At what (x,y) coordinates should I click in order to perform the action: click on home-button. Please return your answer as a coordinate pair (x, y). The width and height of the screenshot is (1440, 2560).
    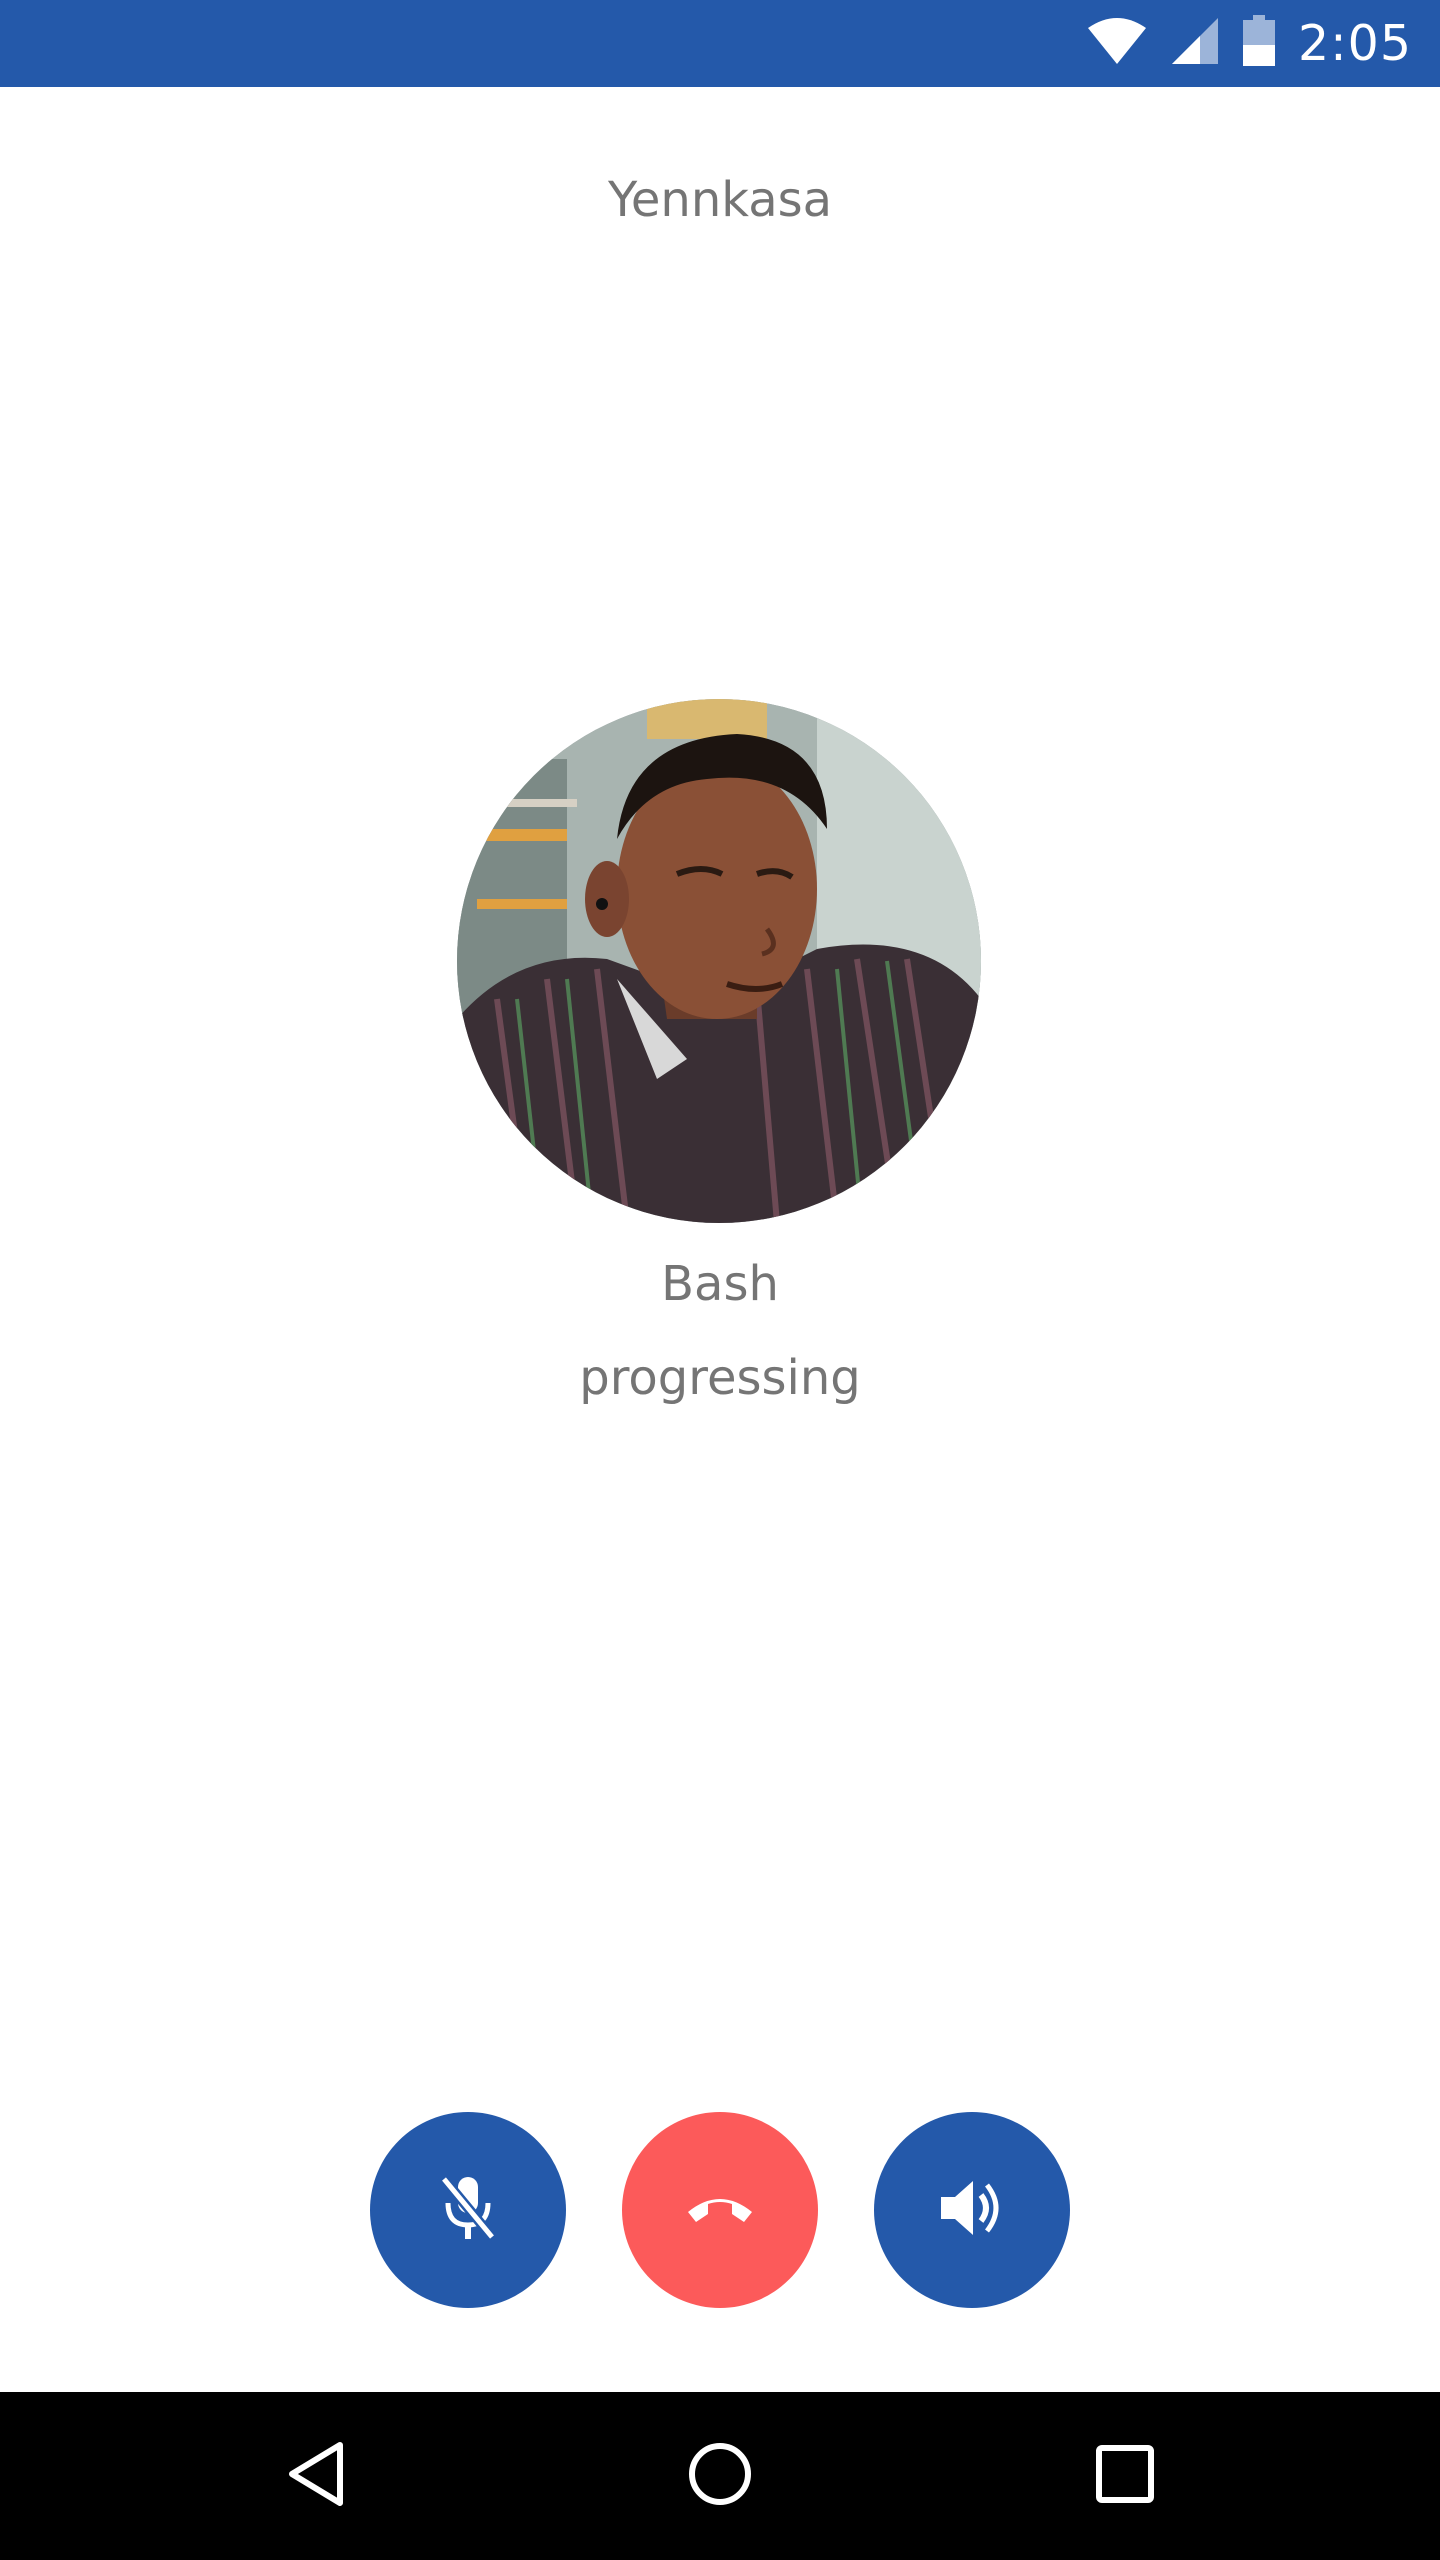
    Looking at the image, I should click on (720, 2476).